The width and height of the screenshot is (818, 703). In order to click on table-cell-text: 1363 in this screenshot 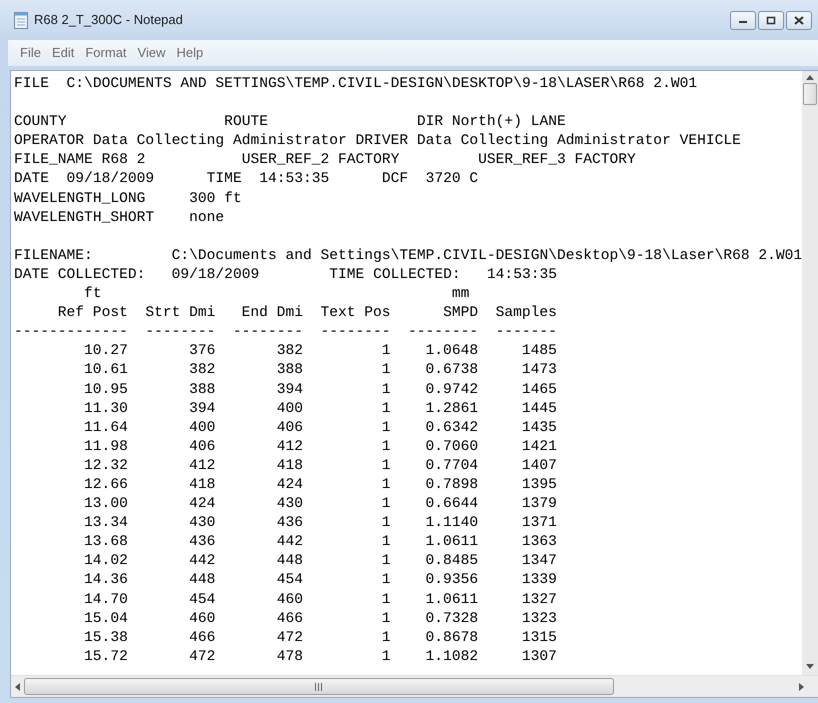, I will do `click(538, 542)`.